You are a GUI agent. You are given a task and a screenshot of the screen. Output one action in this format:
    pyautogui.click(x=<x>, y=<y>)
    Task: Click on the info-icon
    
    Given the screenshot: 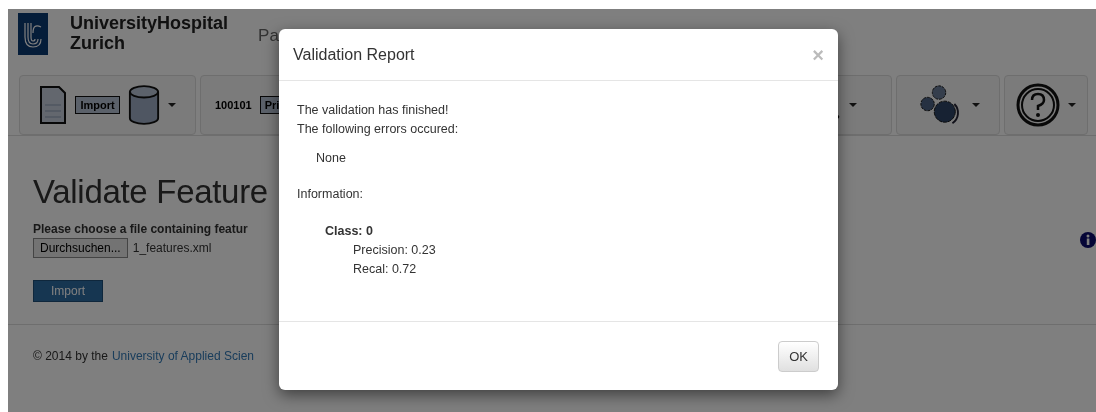 What is the action you would take?
    pyautogui.click(x=1088, y=240)
    